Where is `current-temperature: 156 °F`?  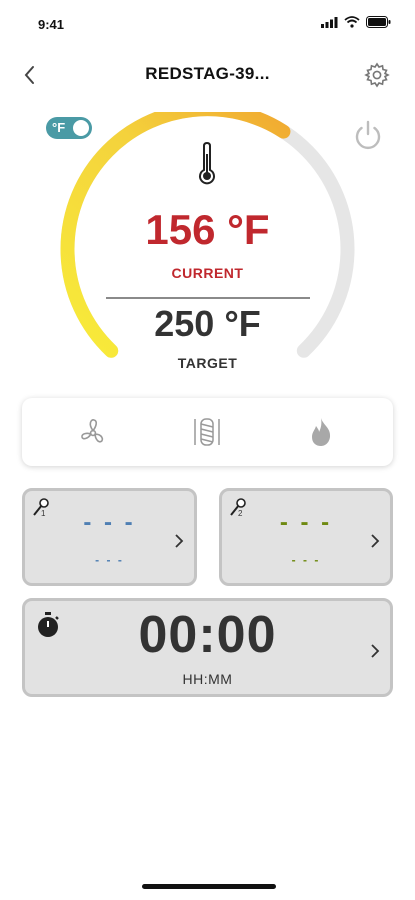
current-temperature: 156 °F is located at coordinates (207, 229).